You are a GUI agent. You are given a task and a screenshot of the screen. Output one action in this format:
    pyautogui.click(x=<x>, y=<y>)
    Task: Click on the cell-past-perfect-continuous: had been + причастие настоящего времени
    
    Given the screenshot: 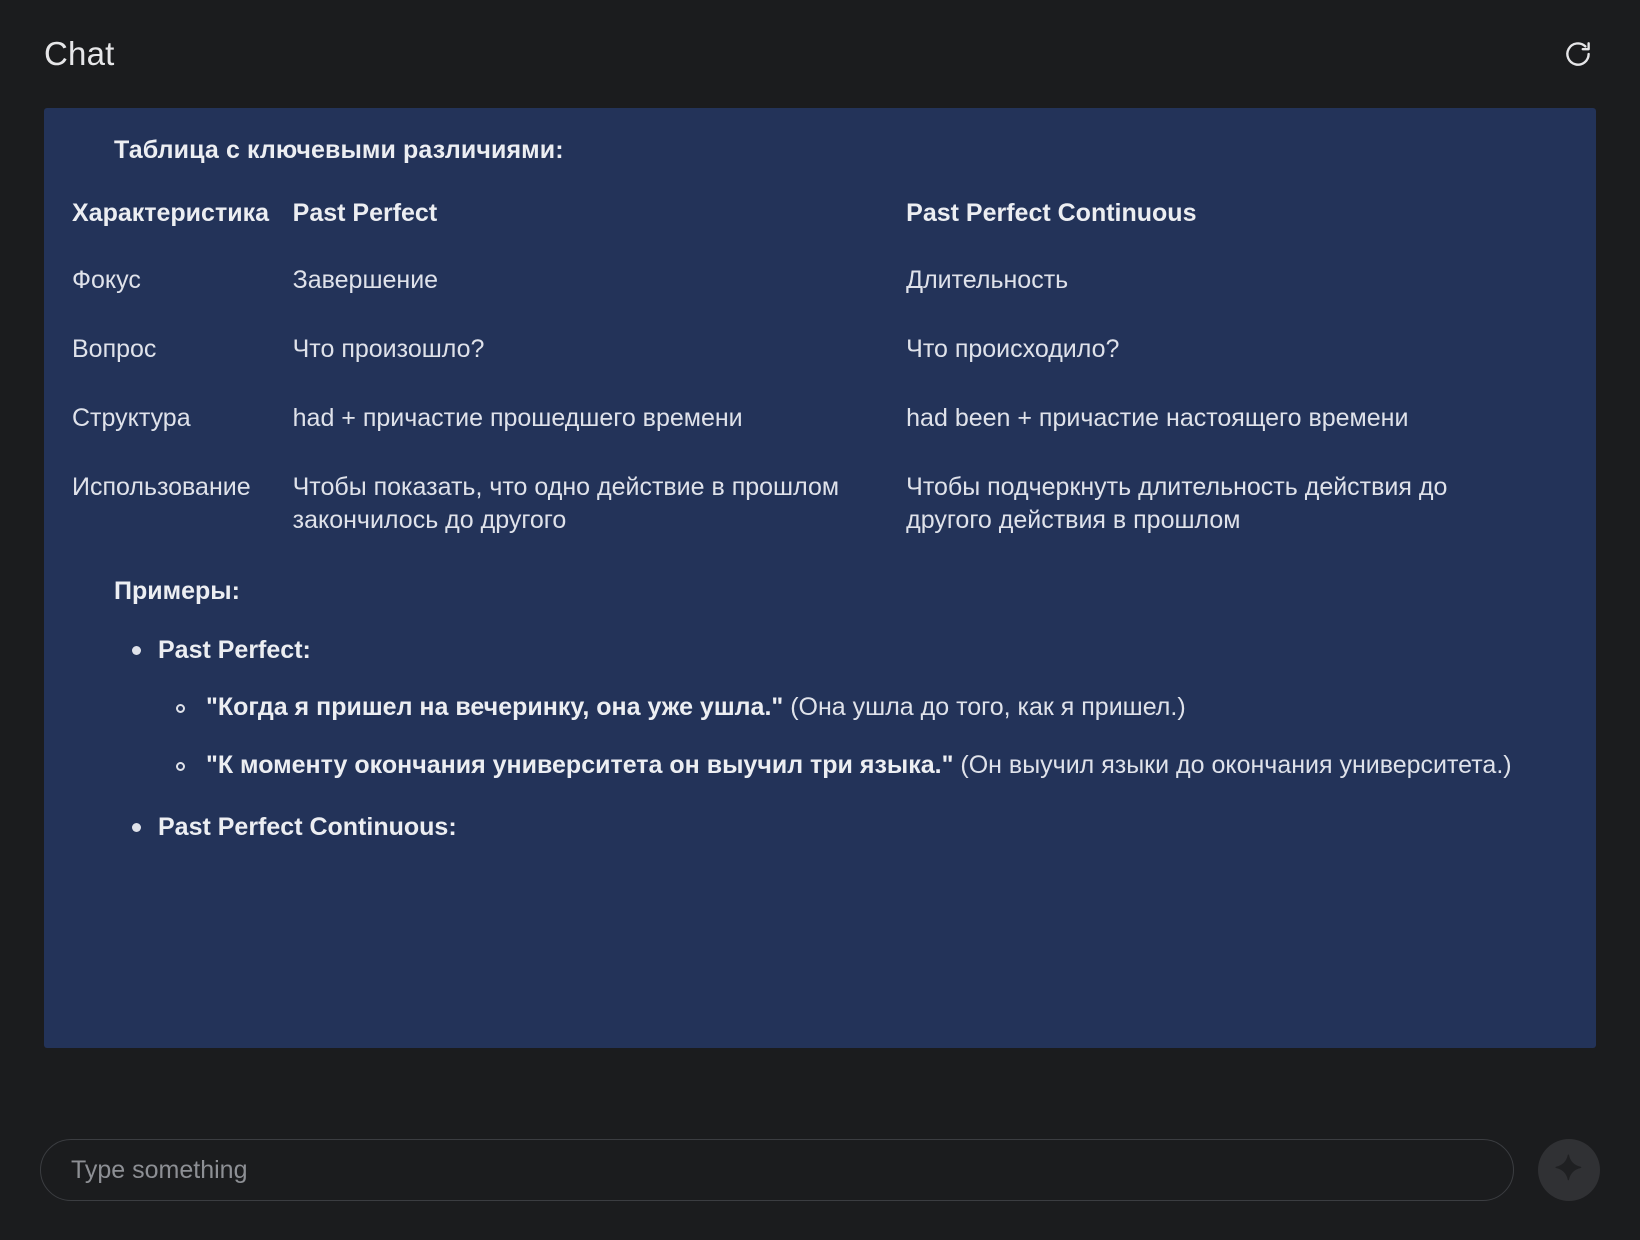 What is the action you would take?
    pyautogui.click(x=1157, y=418)
    